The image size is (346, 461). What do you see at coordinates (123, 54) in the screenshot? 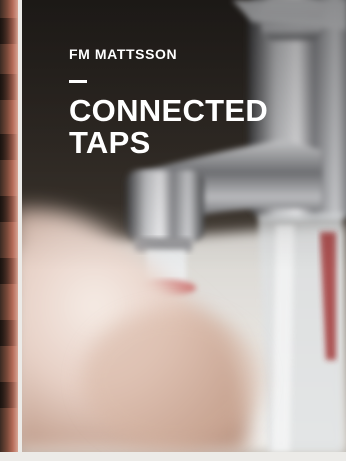
I see `brand-label: FM MATTSSON` at bounding box center [123, 54].